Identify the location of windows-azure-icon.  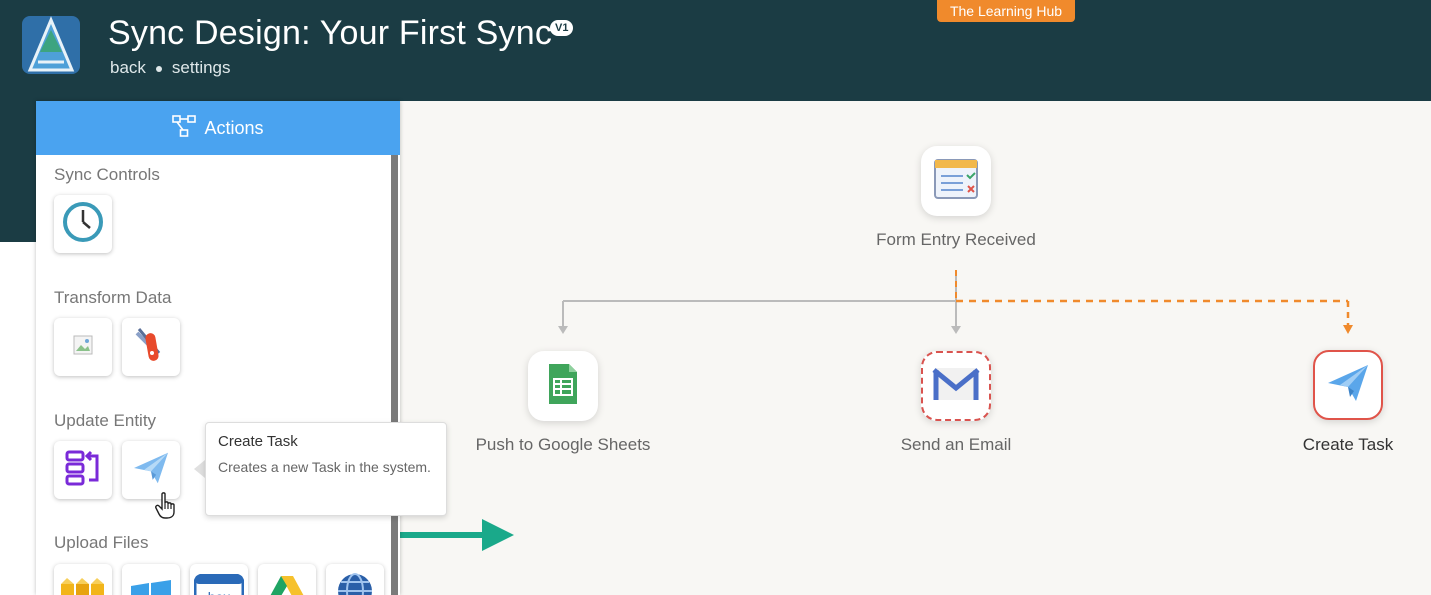
(151, 585).